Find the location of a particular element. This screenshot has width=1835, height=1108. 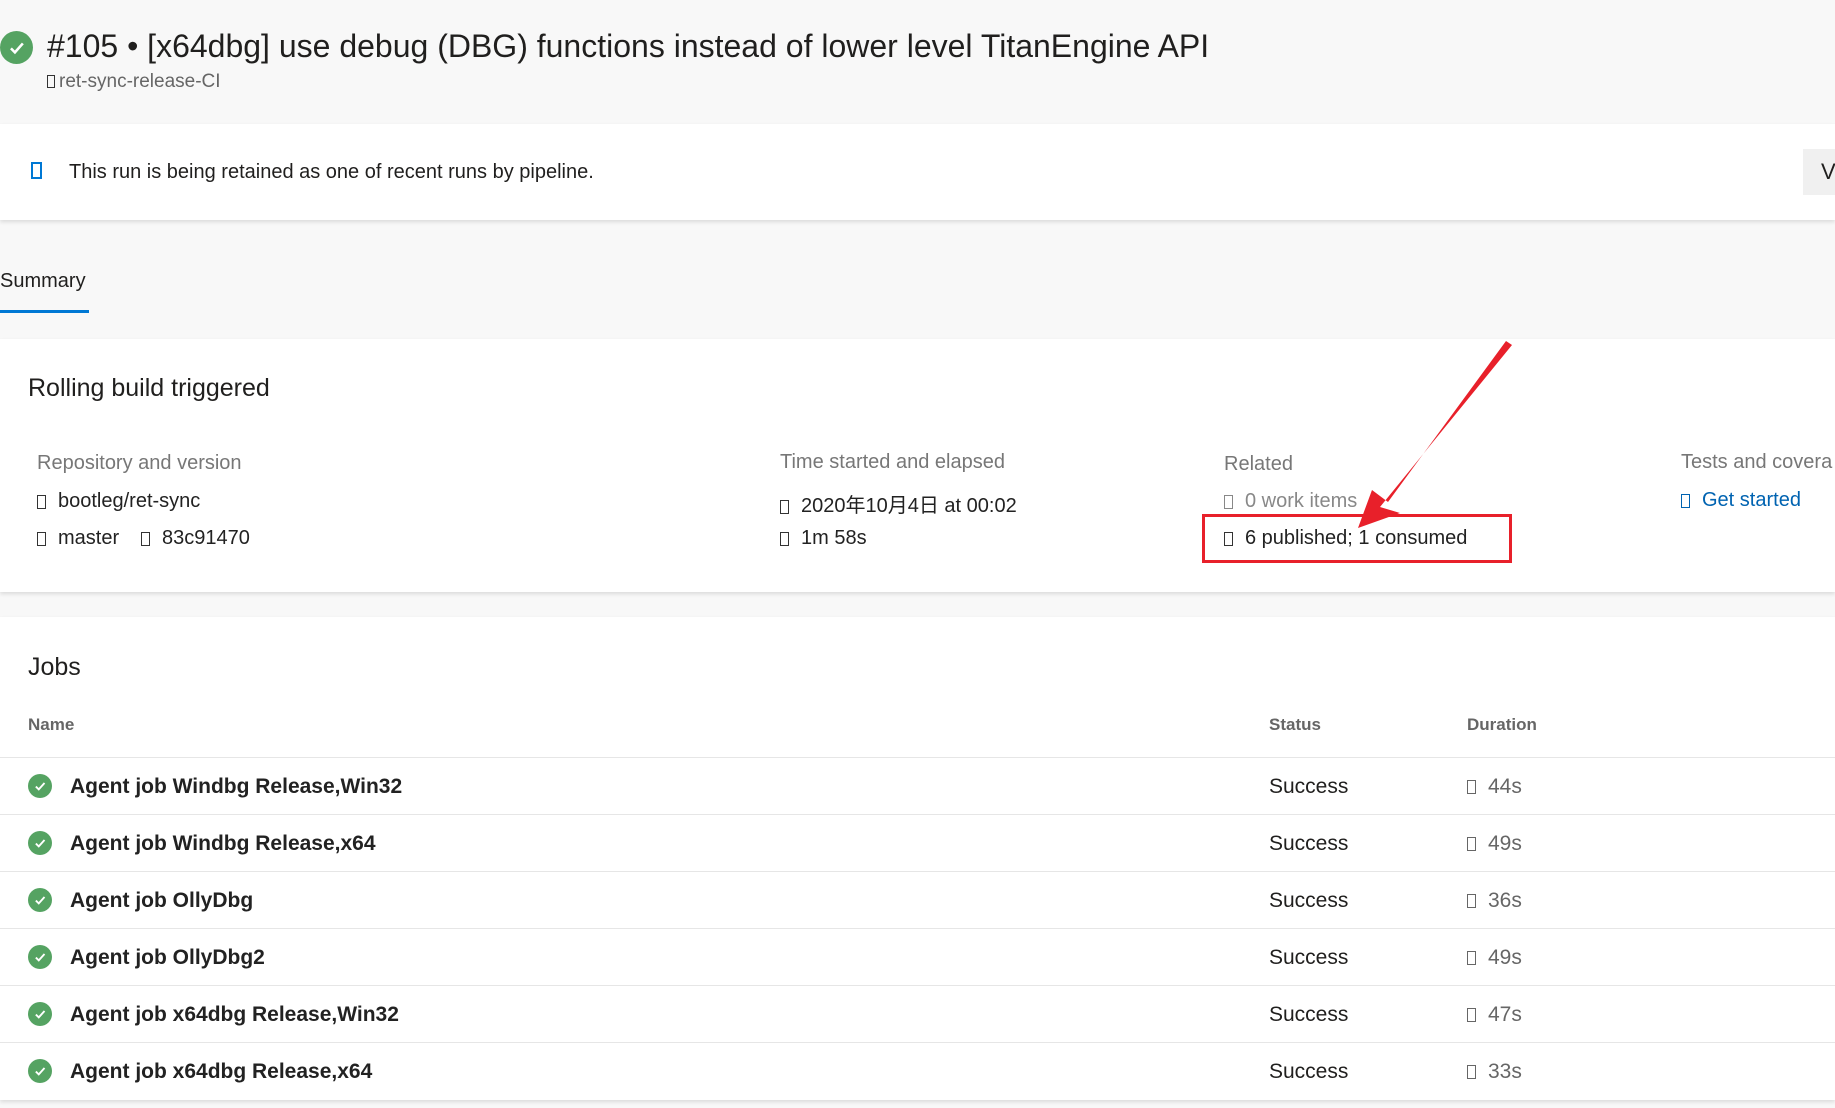

job-duration: 44s is located at coordinates (1494, 787).